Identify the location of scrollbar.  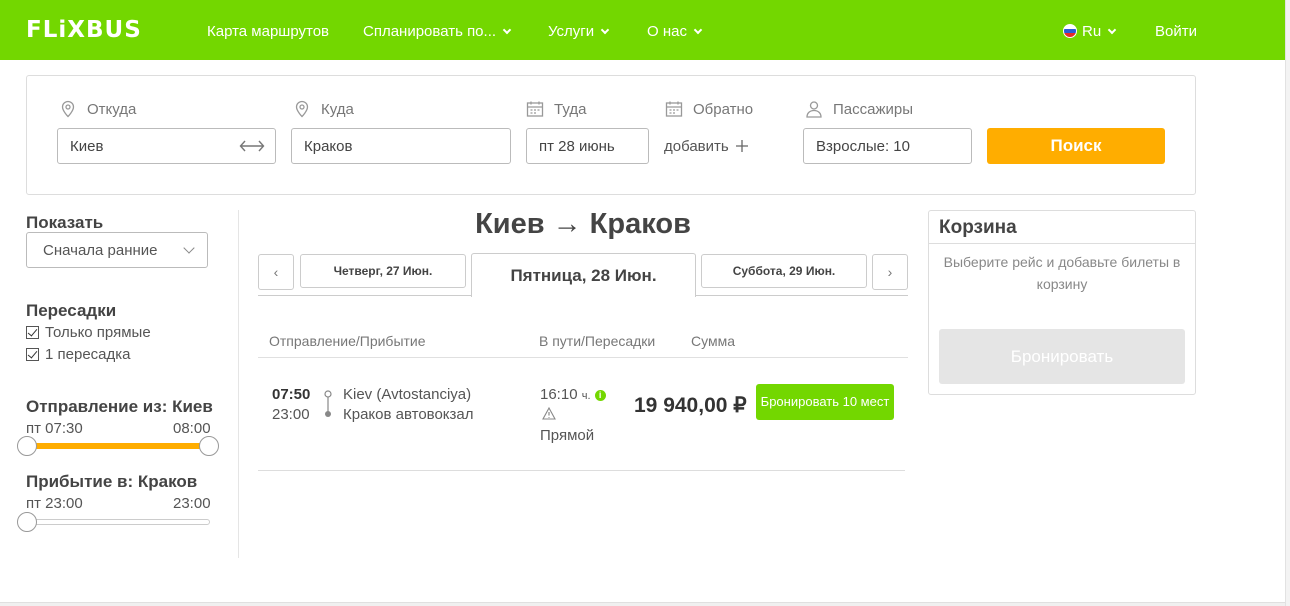
(1287, 303).